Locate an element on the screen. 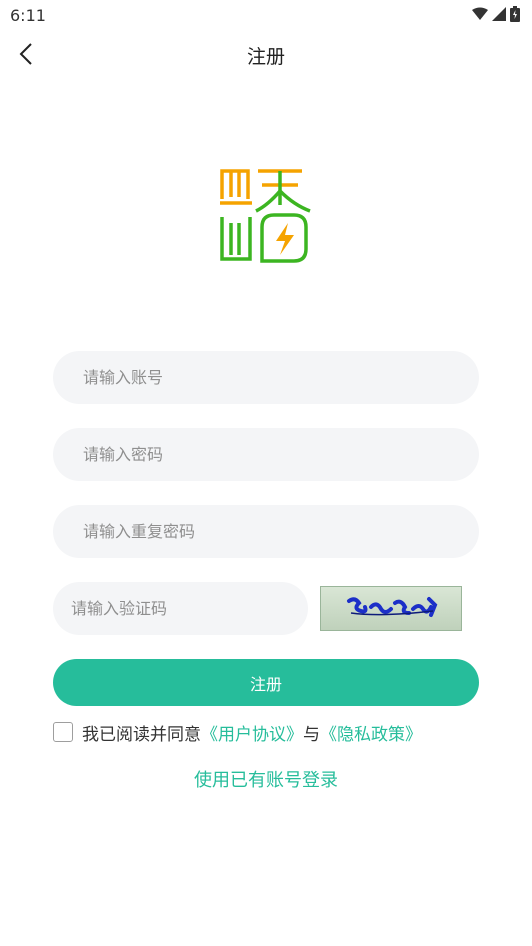 The width and height of the screenshot is (532, 946). repeat-password-input is located at coordinates (266, 531).